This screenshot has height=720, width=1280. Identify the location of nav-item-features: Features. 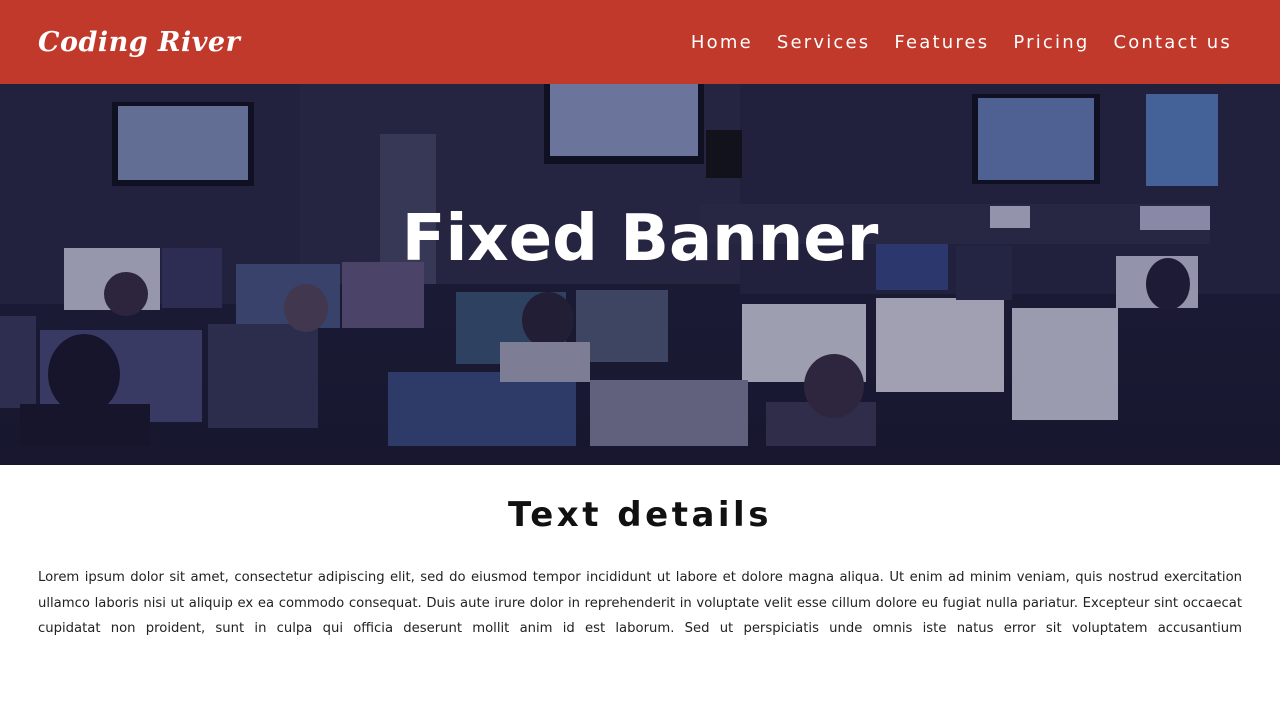
(941, 42).